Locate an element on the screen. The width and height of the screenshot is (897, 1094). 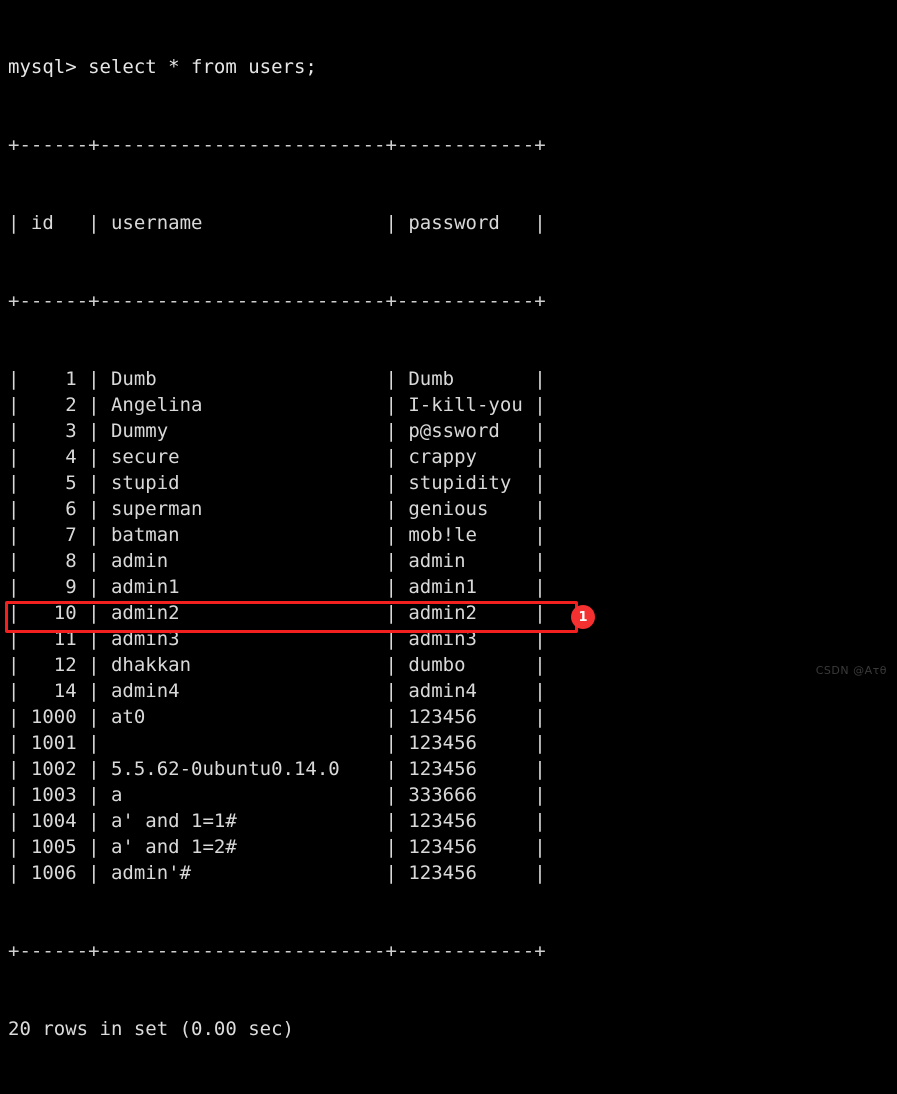
table-row: | 14 | admin4 | admin4 | is located at coordinates (277, 691).